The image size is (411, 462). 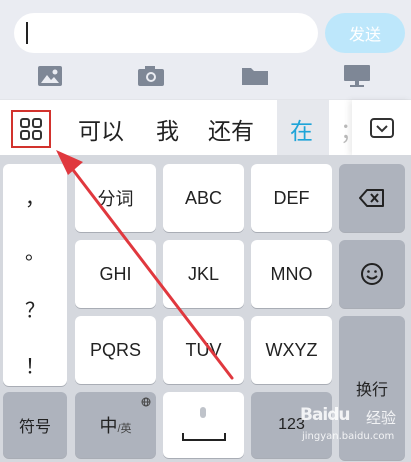 What do you see at coordinates (101, 129) in the screenshot?
I see `candidate-word: 可以` at bounding box center [101, 129].